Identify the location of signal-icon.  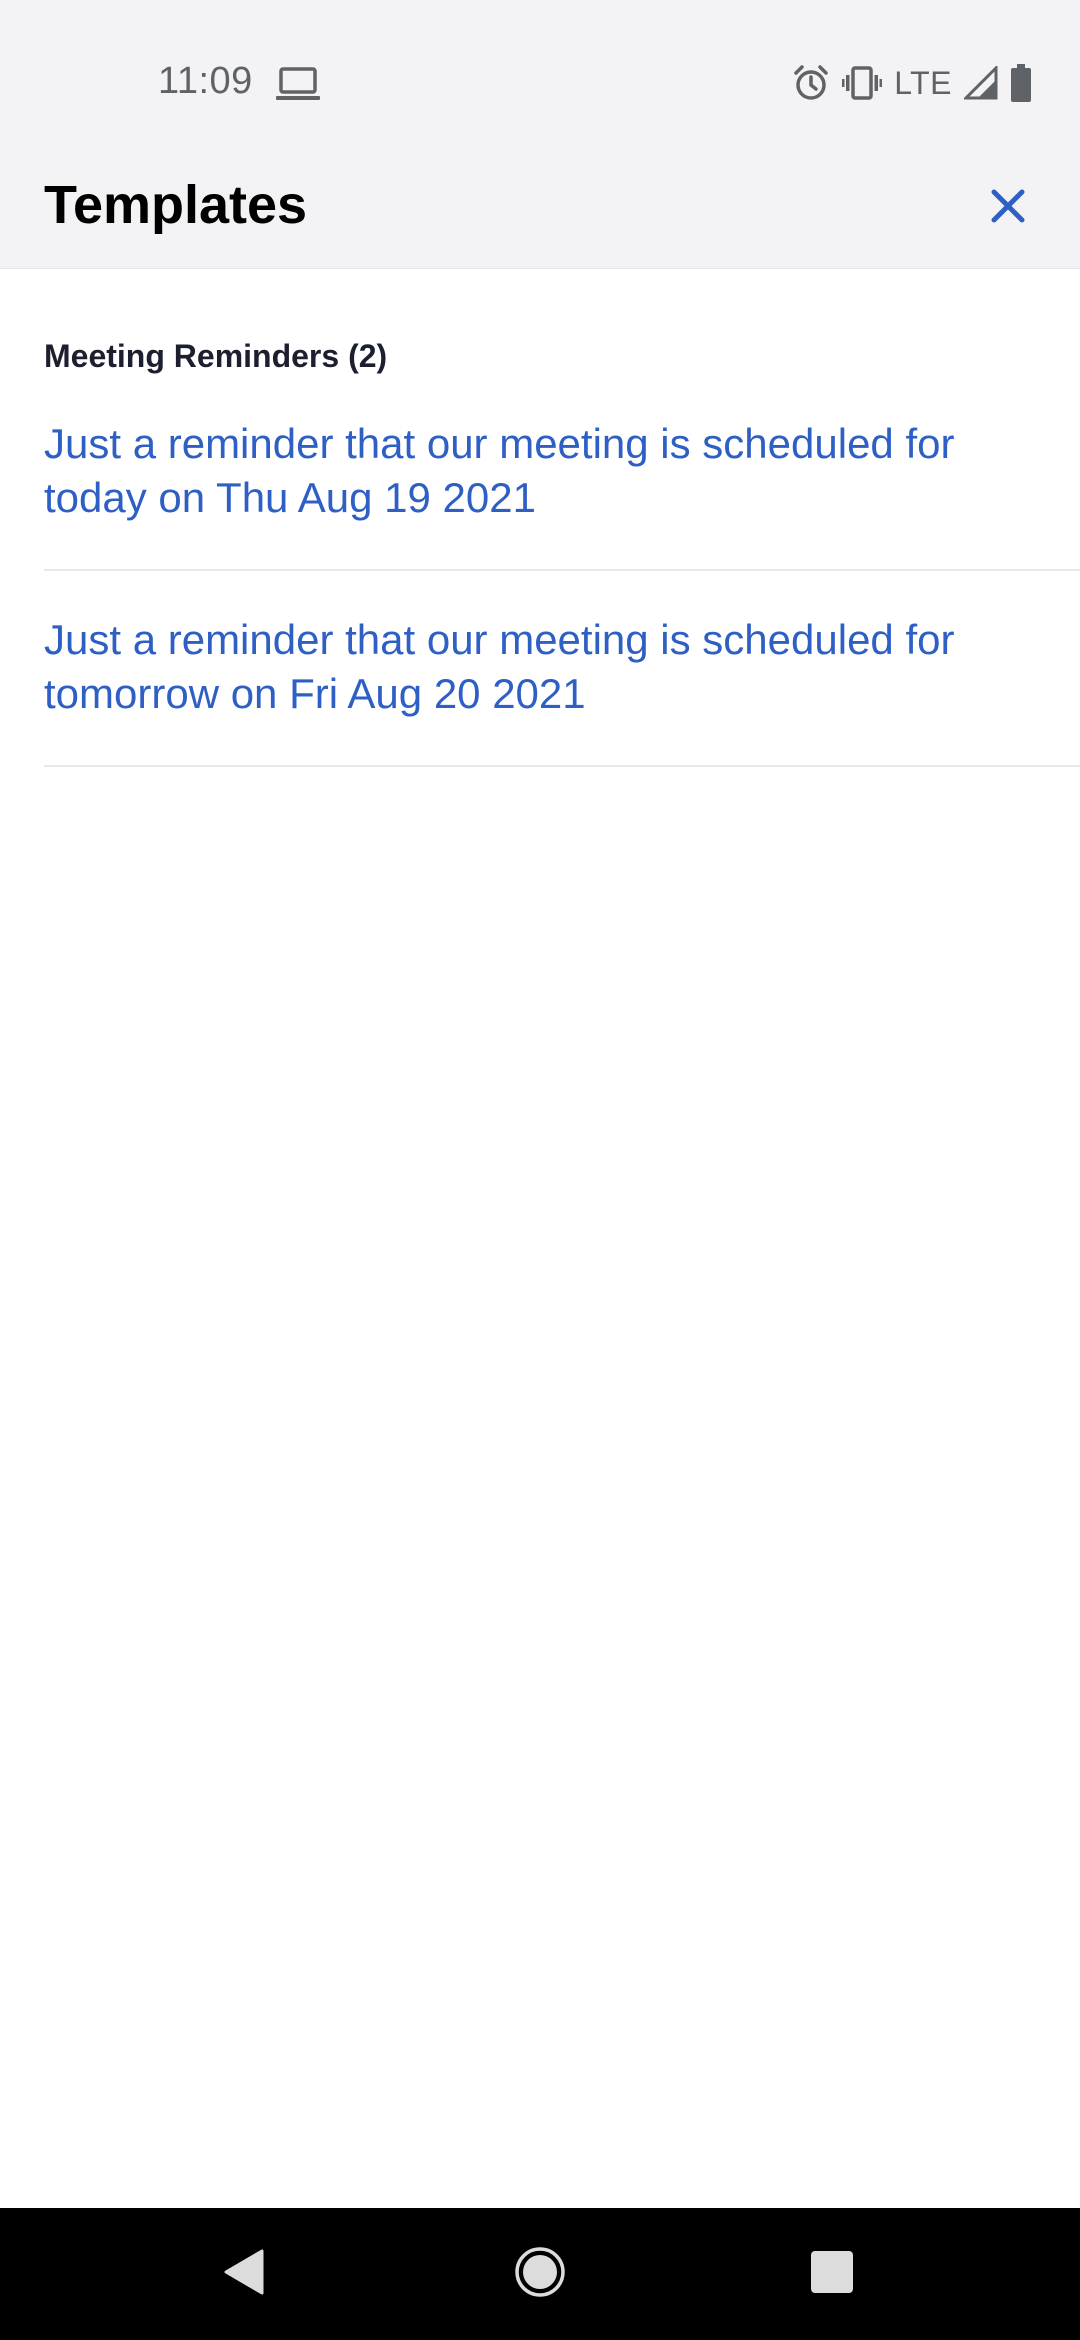
(981, 83).